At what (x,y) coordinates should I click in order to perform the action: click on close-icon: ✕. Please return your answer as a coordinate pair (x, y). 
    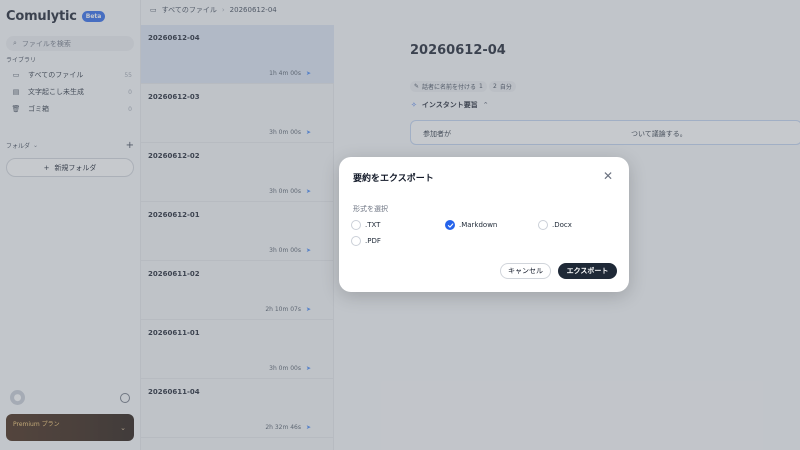
    Looking at the image, I should click on (608, 176).